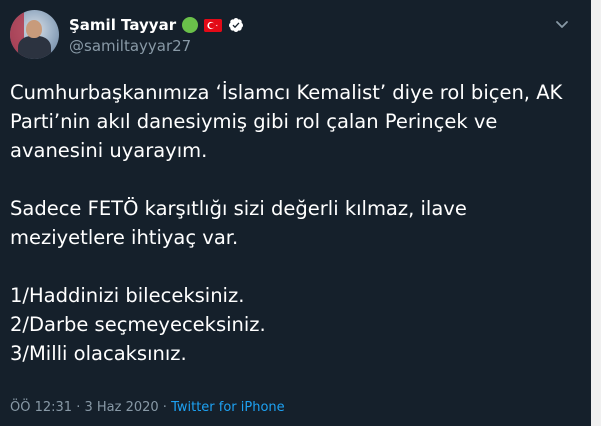 The width and height of the screenshot is (601, 426). I want to click on tweet-source-link: Twitter for iPhone, so click(228, 407).